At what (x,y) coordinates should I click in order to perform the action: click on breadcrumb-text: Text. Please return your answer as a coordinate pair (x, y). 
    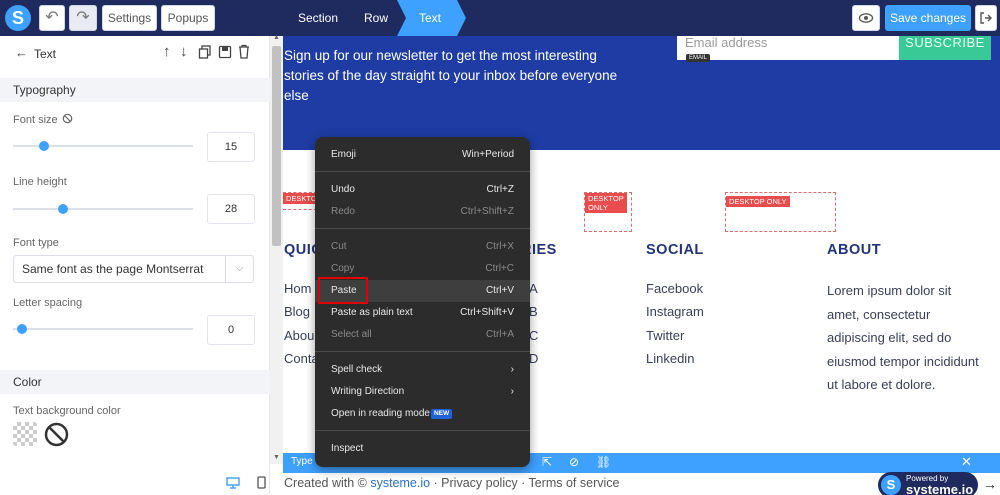
    Looking at the image, I should click on (431, 18).